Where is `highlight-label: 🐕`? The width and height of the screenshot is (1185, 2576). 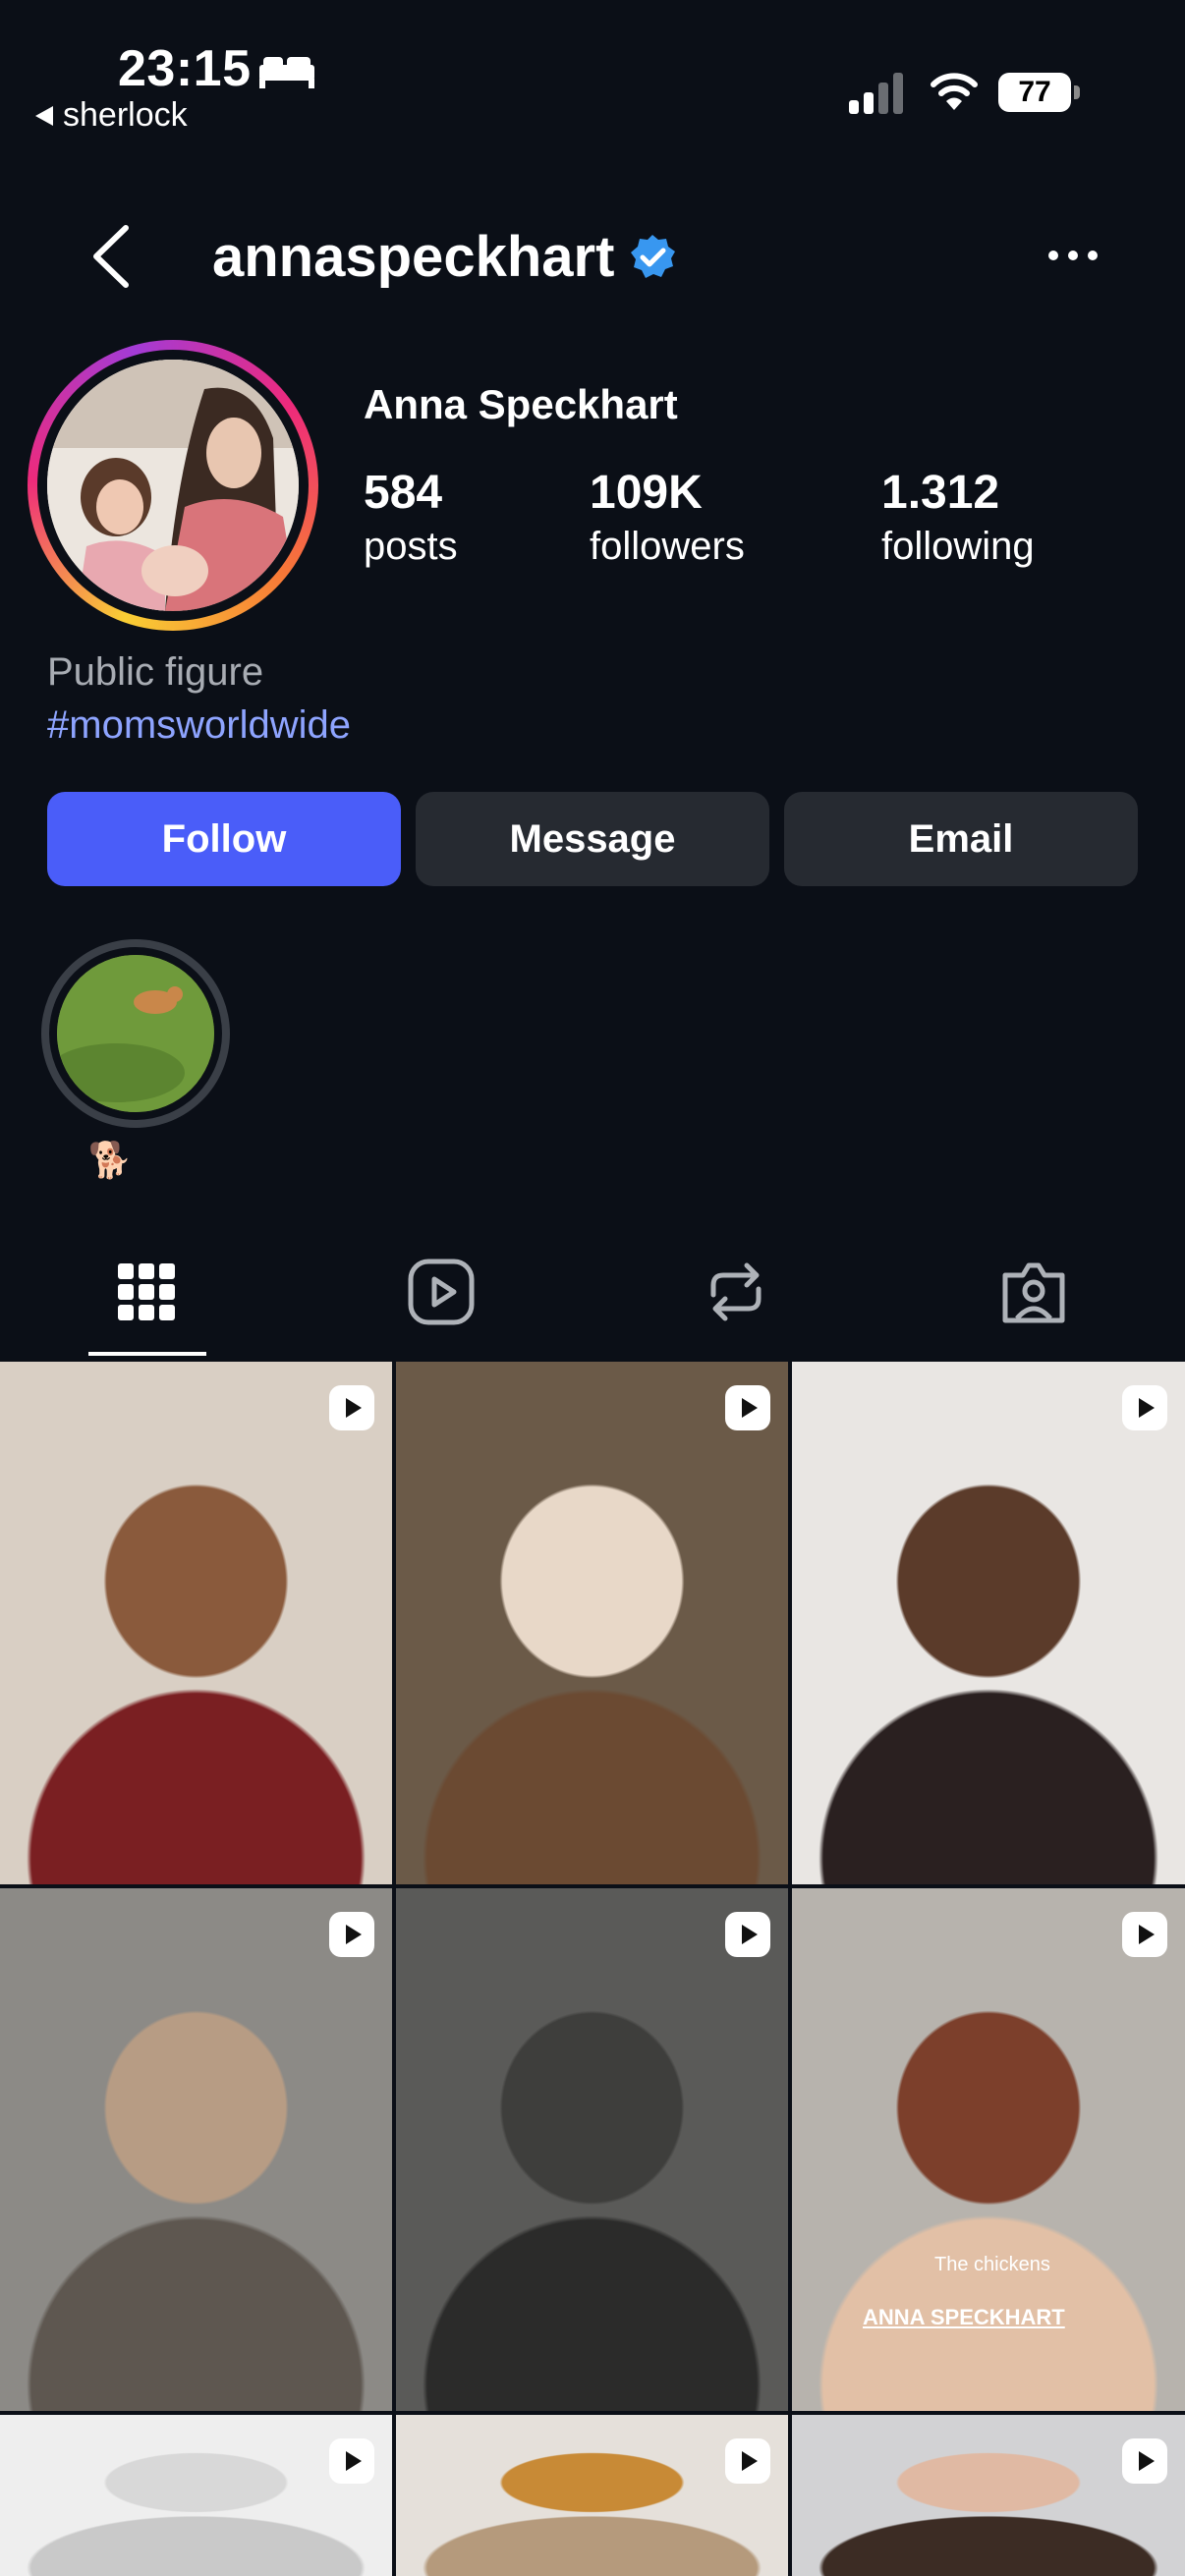
highlight-label: 🐕 is located at coordinates (110, 1160).